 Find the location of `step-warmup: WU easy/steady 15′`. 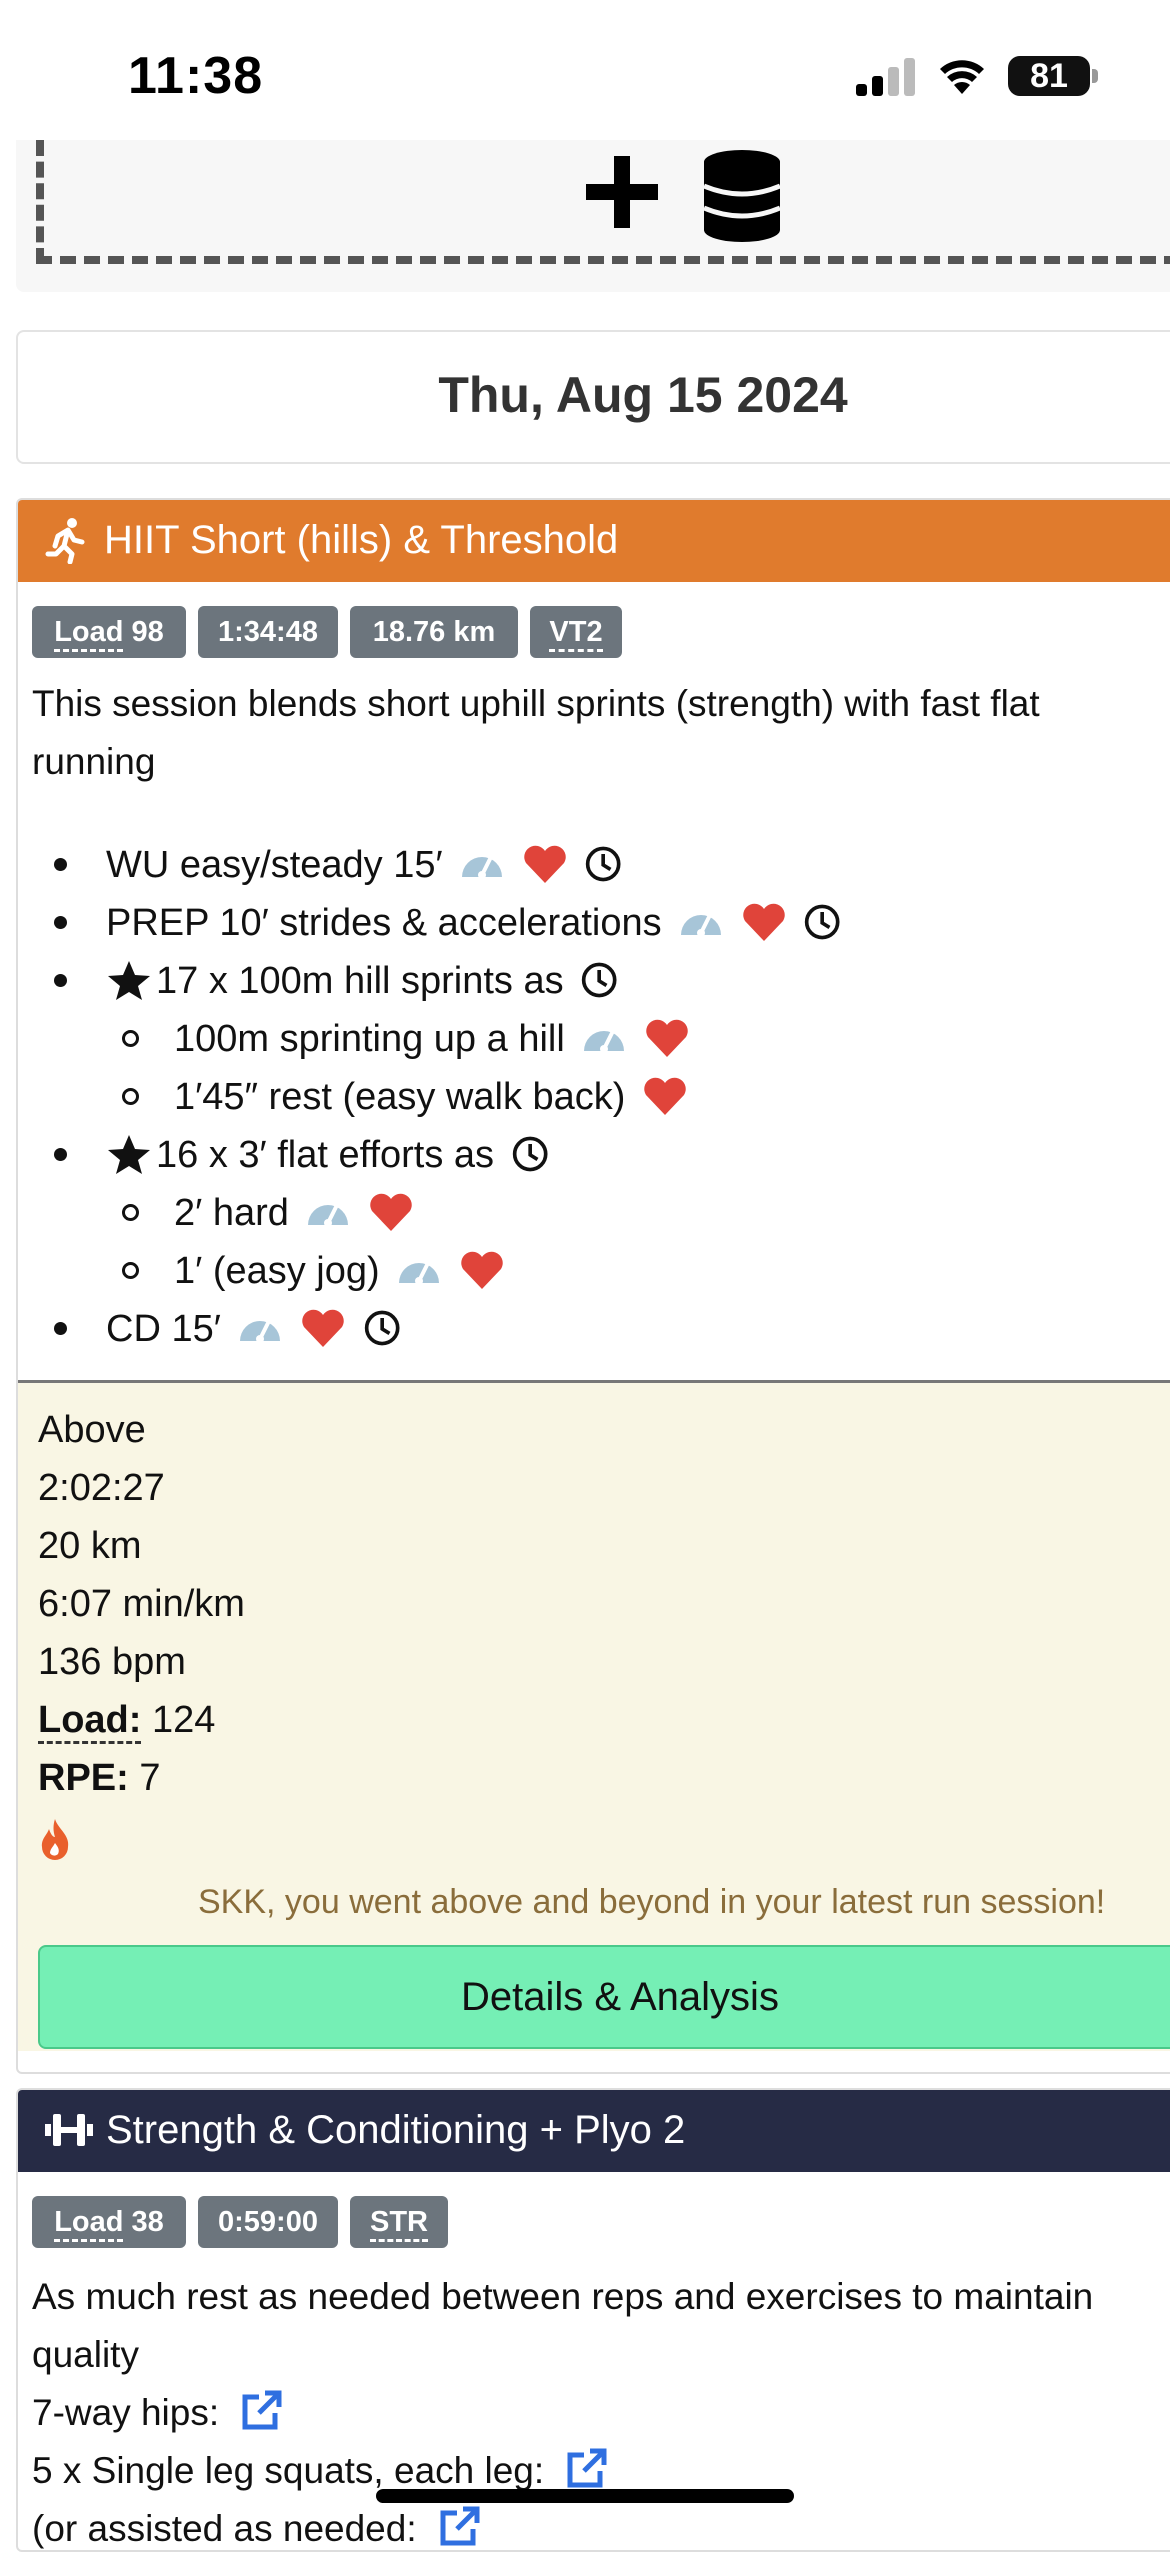

step-warmup: WU easy/steady 15′ is located at coordinates (366, 865).